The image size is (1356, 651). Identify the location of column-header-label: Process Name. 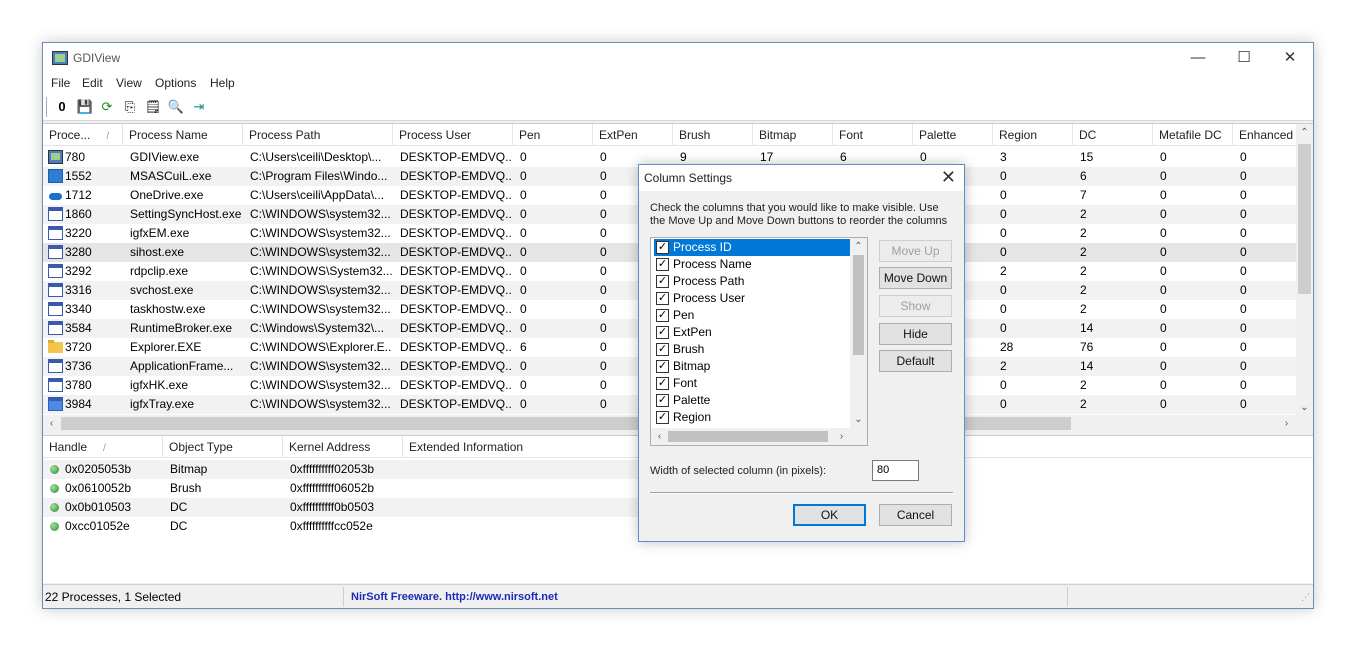
(168, 135).